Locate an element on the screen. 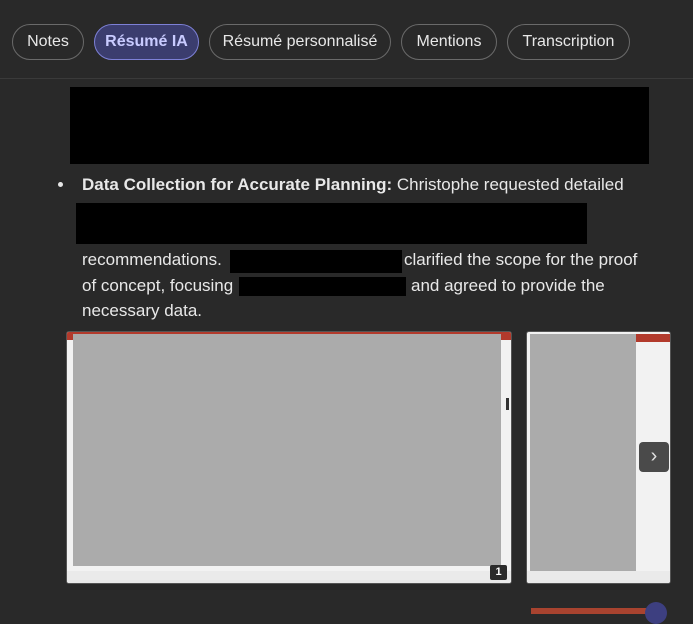 This screenshot has height=624, width=693. redacted-block is located at coordinates (359, 125).